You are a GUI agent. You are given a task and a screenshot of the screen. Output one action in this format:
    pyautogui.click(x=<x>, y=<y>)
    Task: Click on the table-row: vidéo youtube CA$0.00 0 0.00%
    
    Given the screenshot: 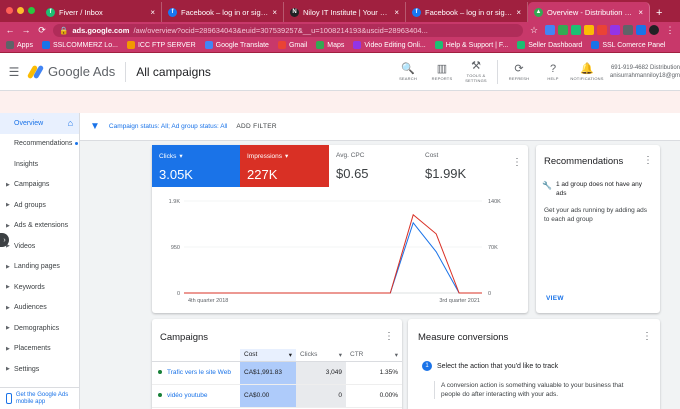 What is the action you would take?
    pyautogui.click(x=277, y=396)
    